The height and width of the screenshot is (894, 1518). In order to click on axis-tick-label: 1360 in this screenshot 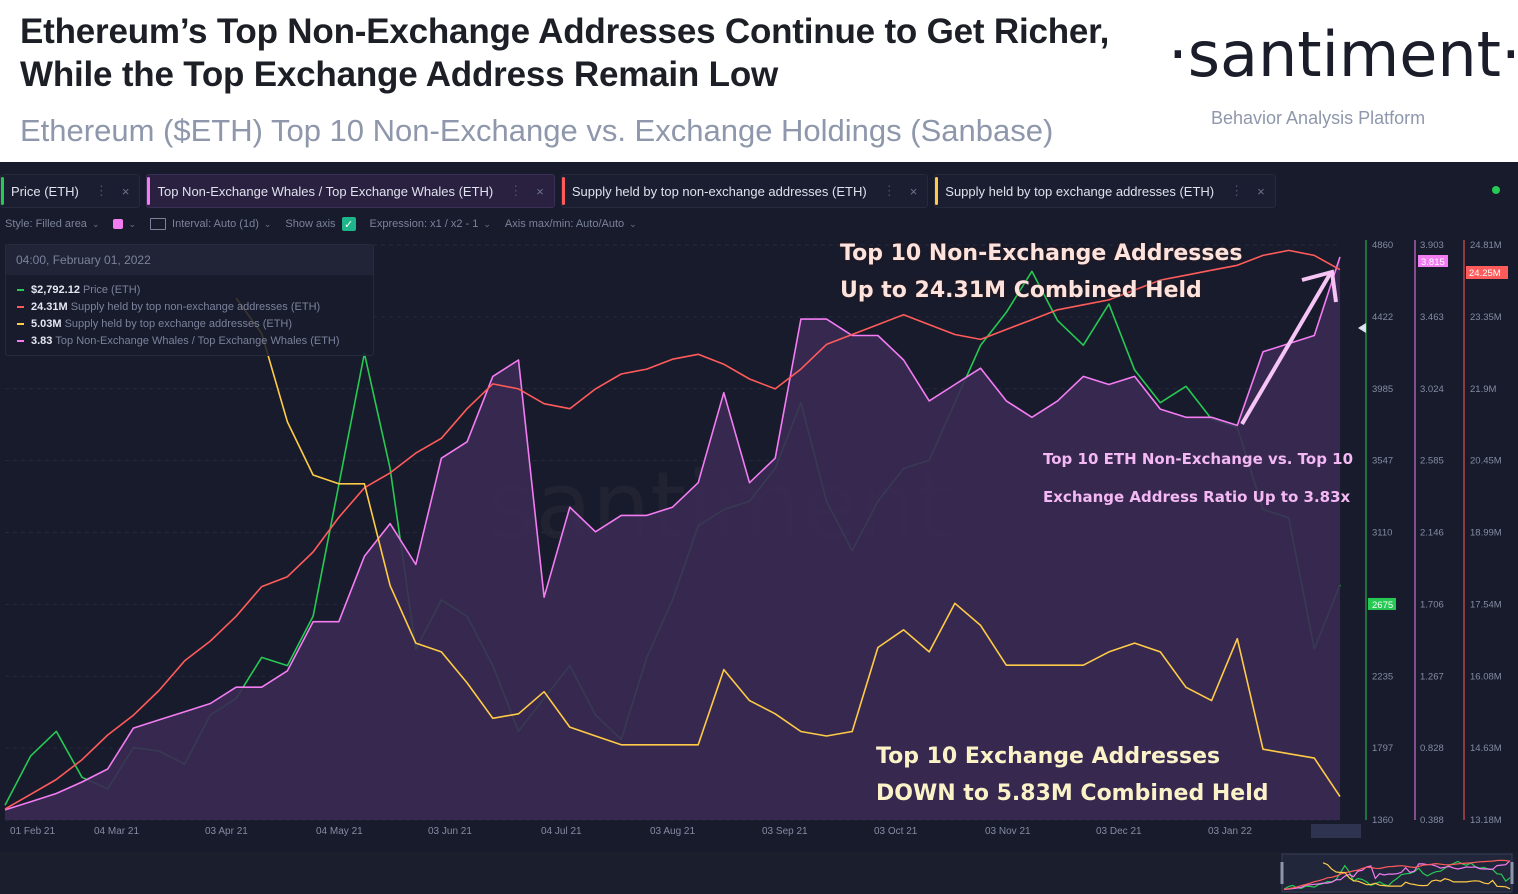, I will do `click(1382, 820)`.